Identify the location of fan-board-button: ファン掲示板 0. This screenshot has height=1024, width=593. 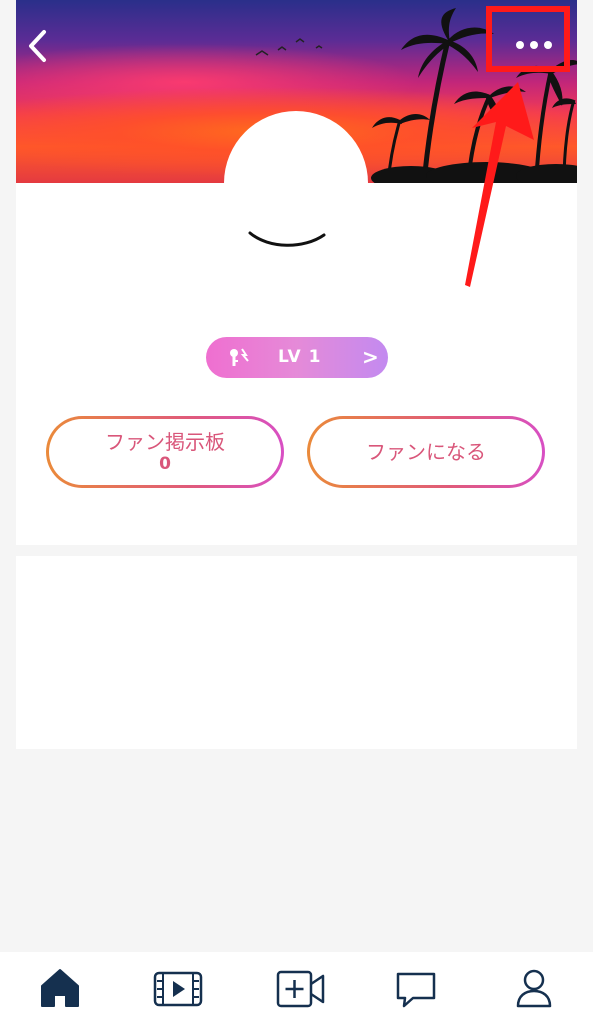
(165, 452).